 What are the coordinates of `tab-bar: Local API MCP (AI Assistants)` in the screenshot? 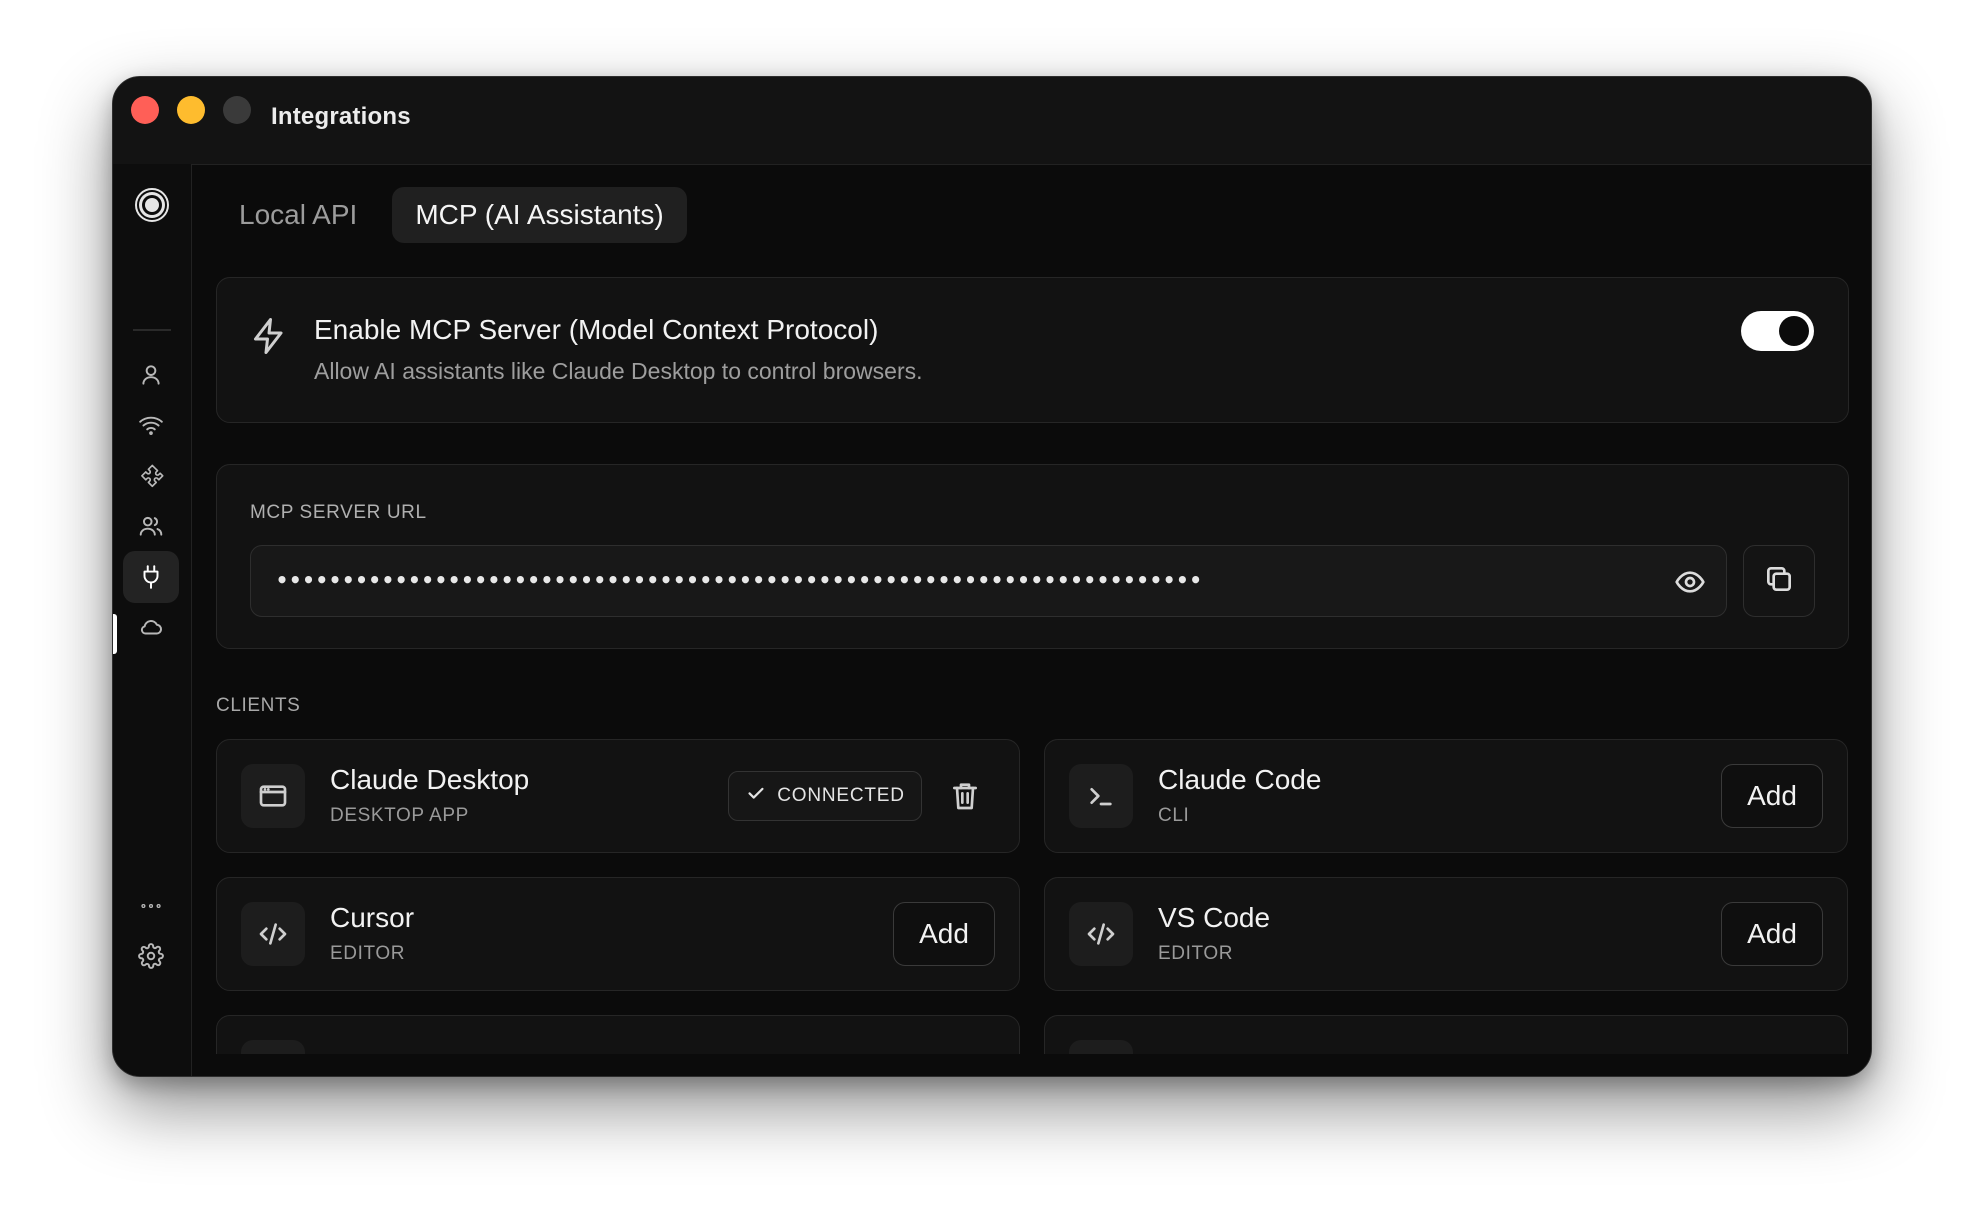 It's located at (451, 215).